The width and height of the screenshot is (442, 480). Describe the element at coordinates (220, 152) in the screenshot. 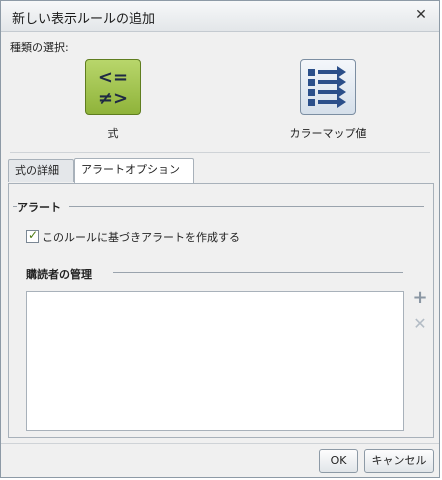

I see `divider` at that location.